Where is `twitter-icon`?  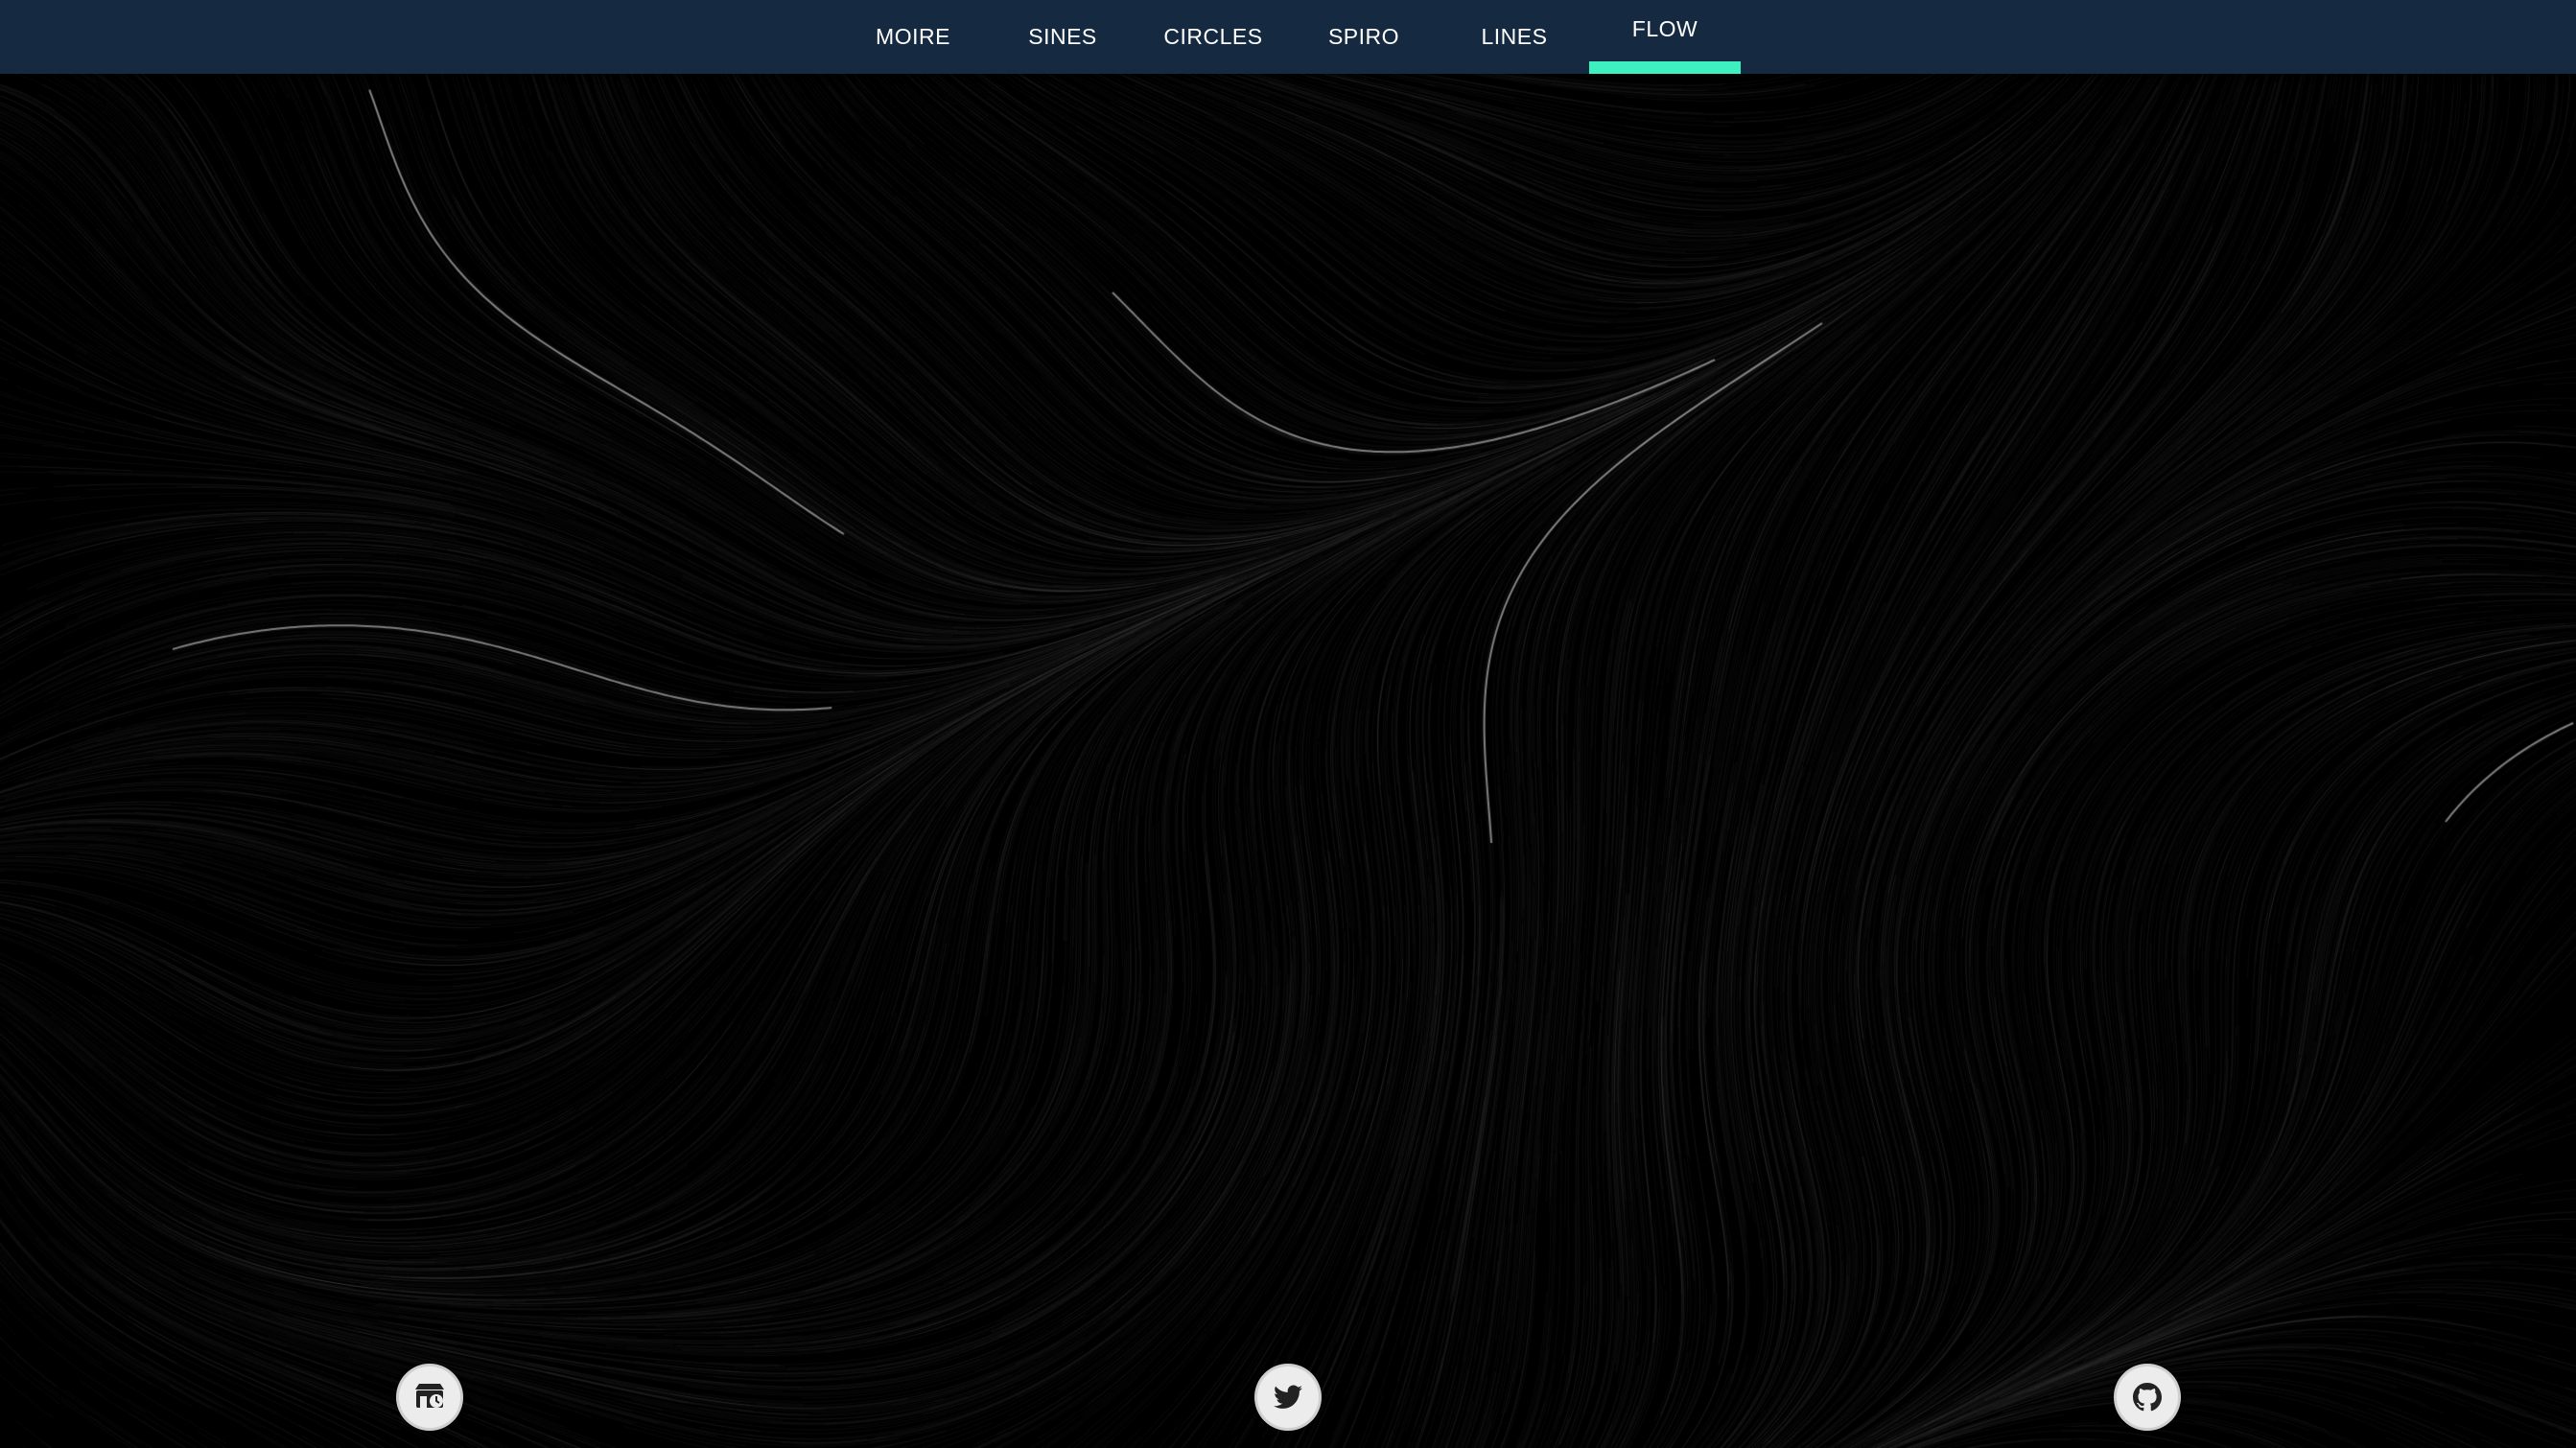 twitter-icon is located at coordinates (1288, 1397).